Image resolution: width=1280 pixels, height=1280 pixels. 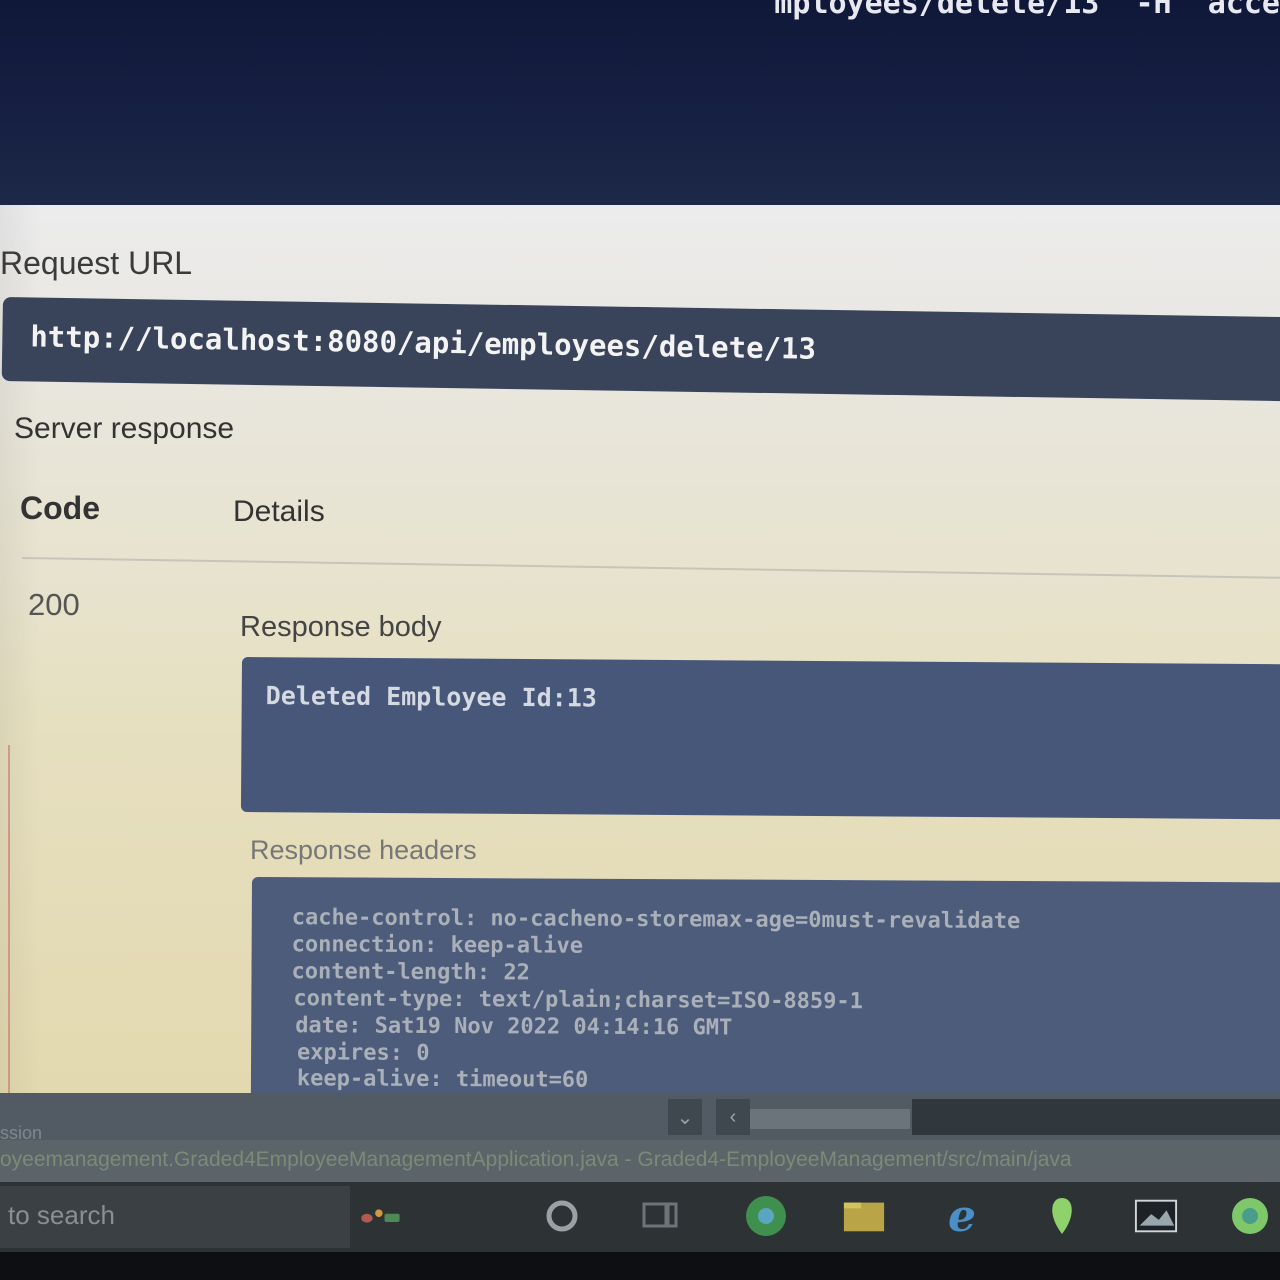 What do you see at coordinates (1156, 1216) in the screenshot?
I see `photos-icon` at bounding box center [1156, 1216].